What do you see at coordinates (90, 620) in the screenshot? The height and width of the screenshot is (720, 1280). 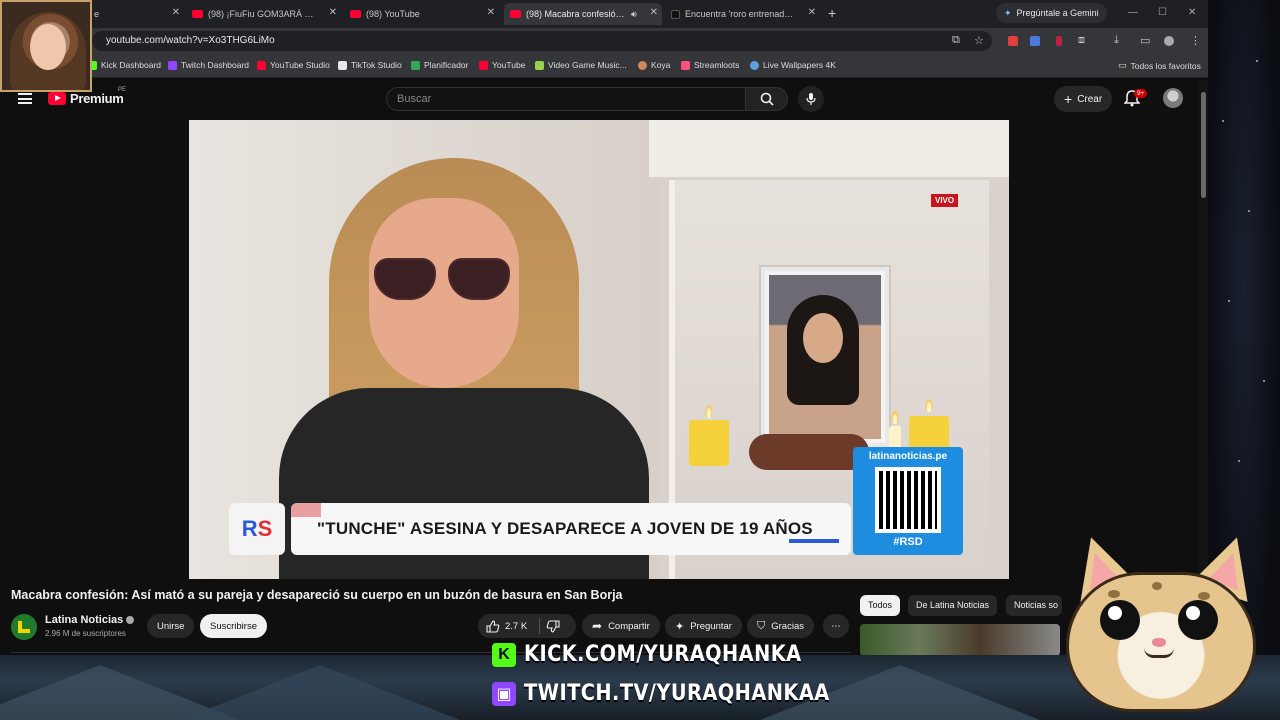 I see `channel-name: Latina Noticias` at bounding box center [90, 620].